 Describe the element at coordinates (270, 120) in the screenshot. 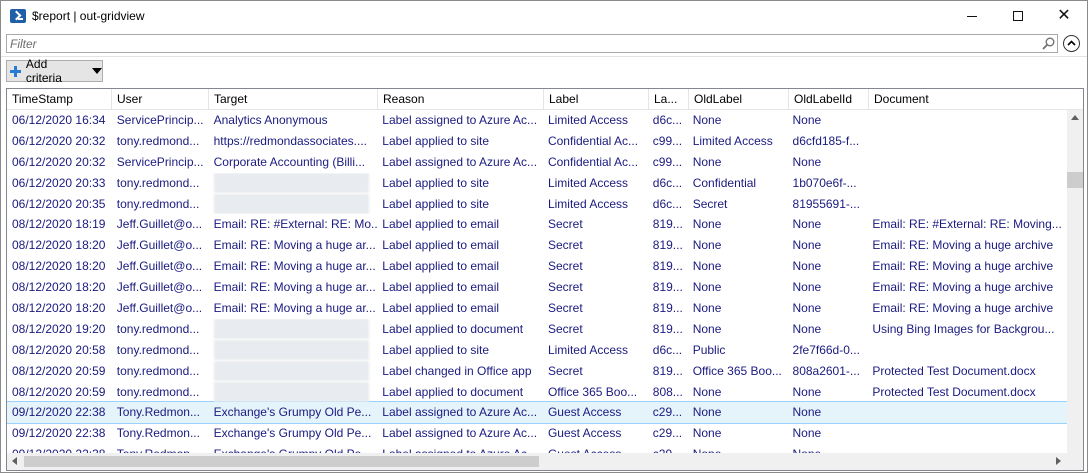

I see `cell-target: Analytics Anonymous` at that location.